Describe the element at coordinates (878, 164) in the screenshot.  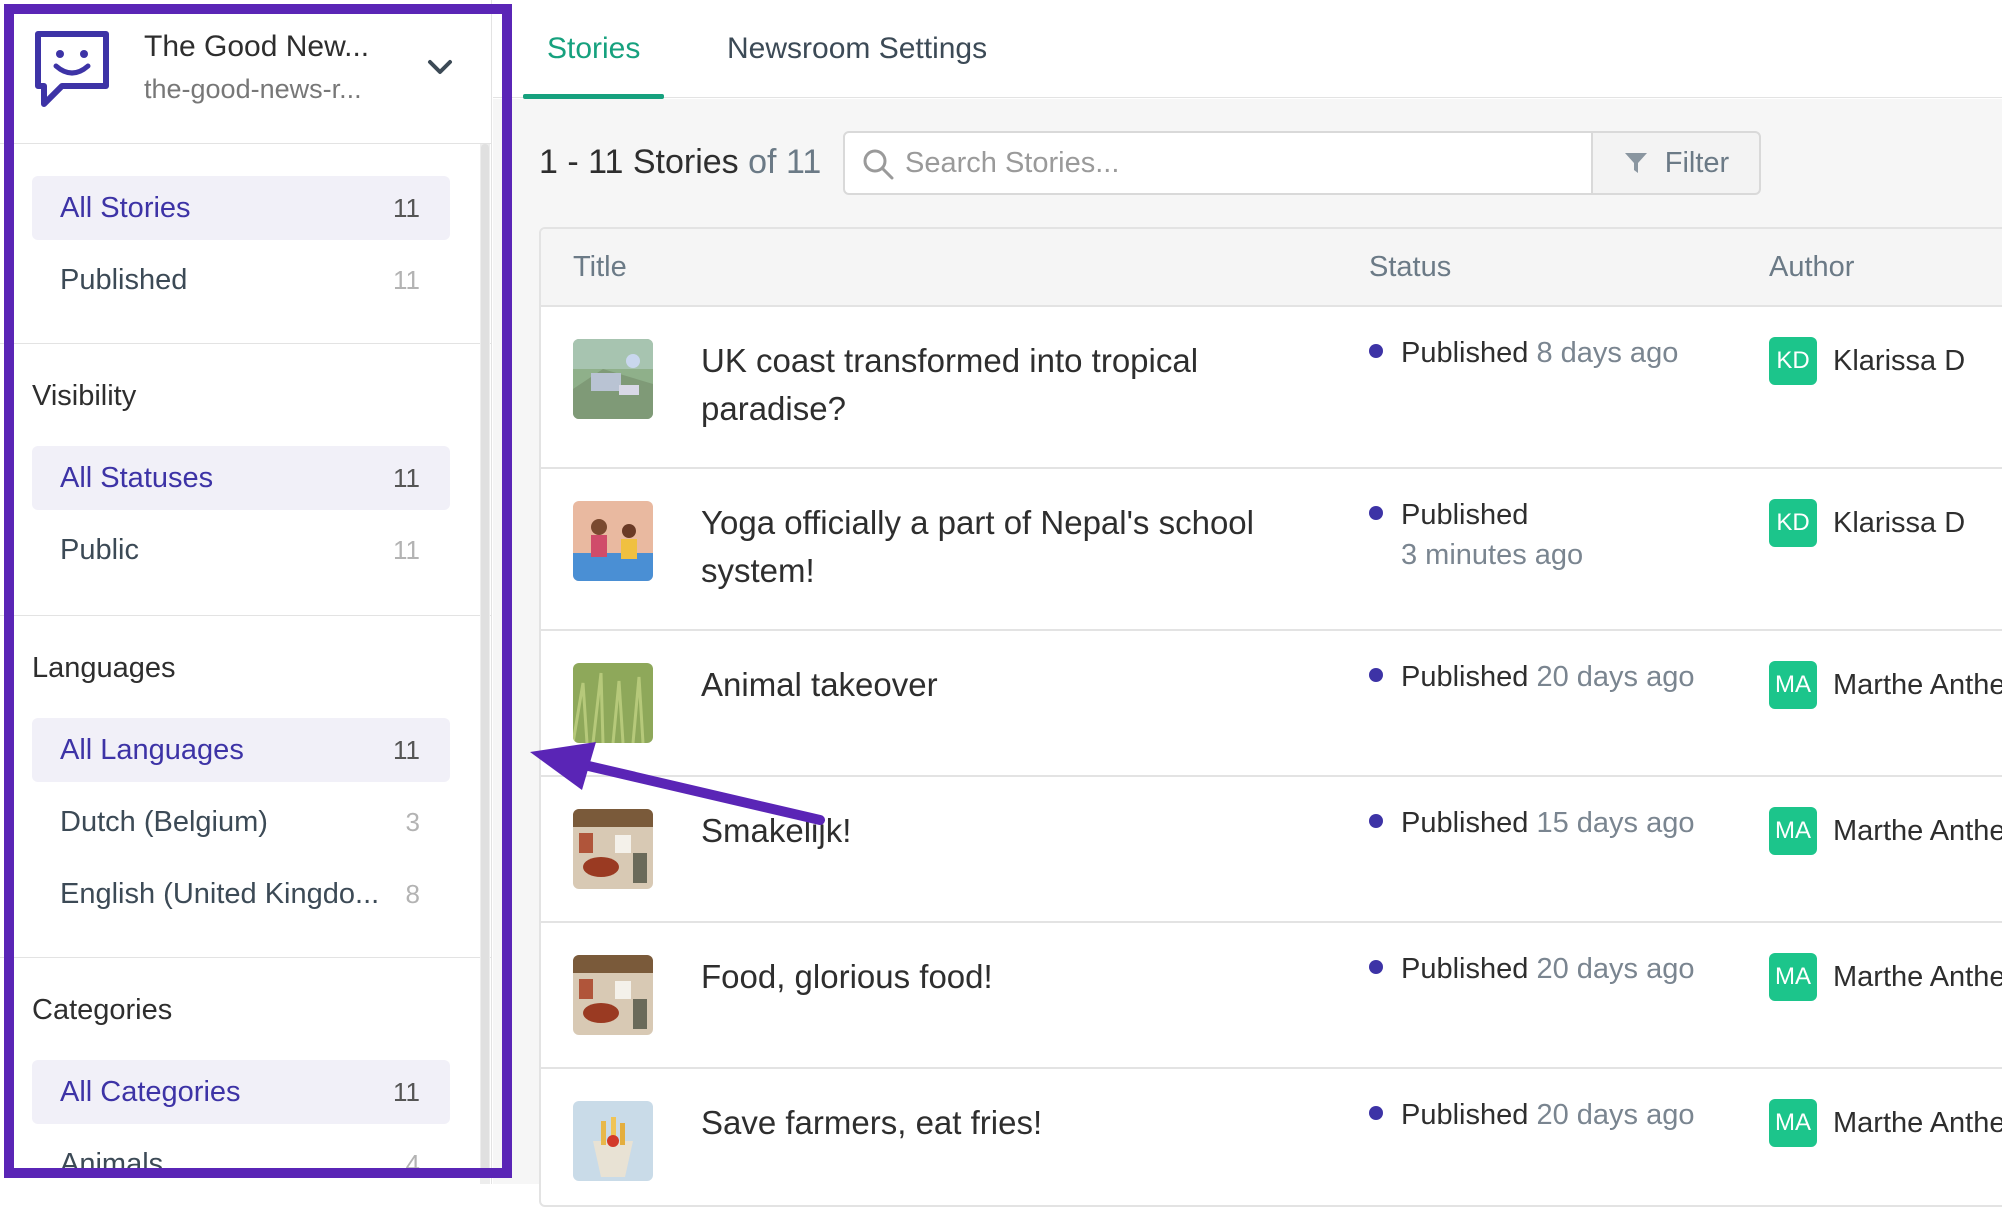
I see `search-icon` at that location.